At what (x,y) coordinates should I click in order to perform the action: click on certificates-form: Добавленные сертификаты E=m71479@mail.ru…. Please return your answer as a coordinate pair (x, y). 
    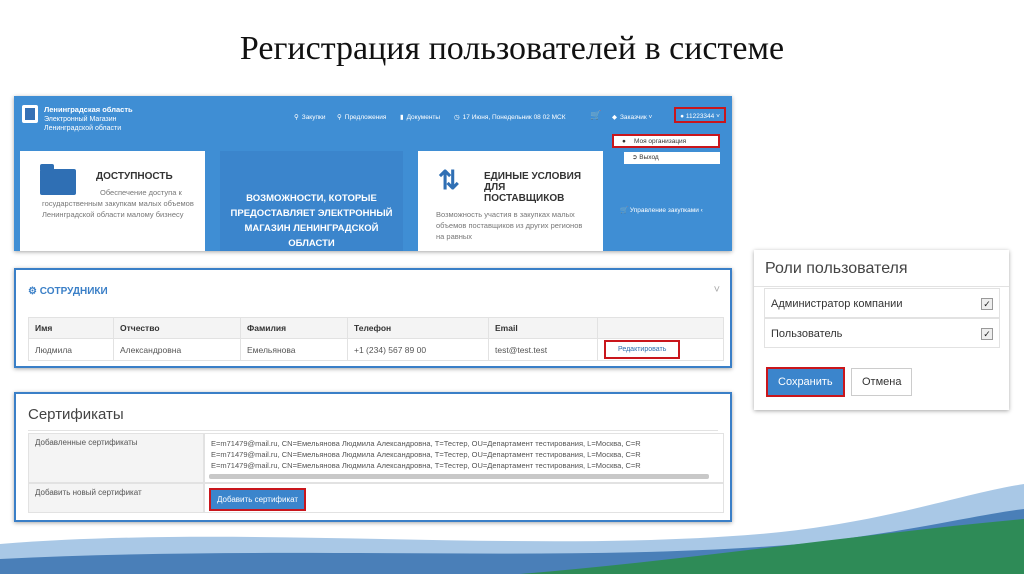
    Looking at the image, I should click on (376, 473).